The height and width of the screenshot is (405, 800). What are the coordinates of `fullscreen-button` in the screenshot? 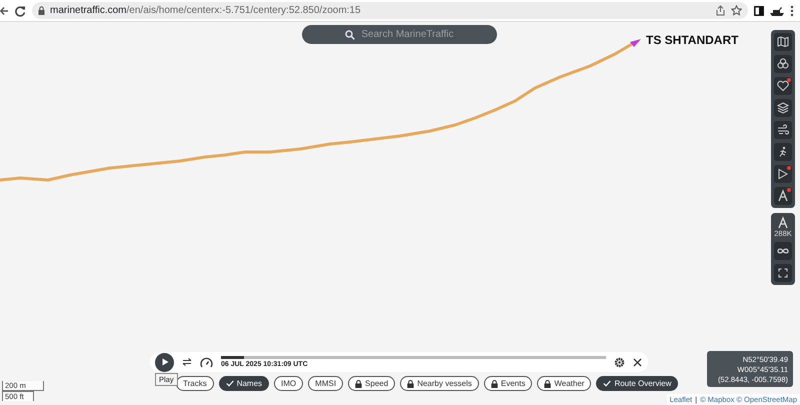 It's located at (783, 273).